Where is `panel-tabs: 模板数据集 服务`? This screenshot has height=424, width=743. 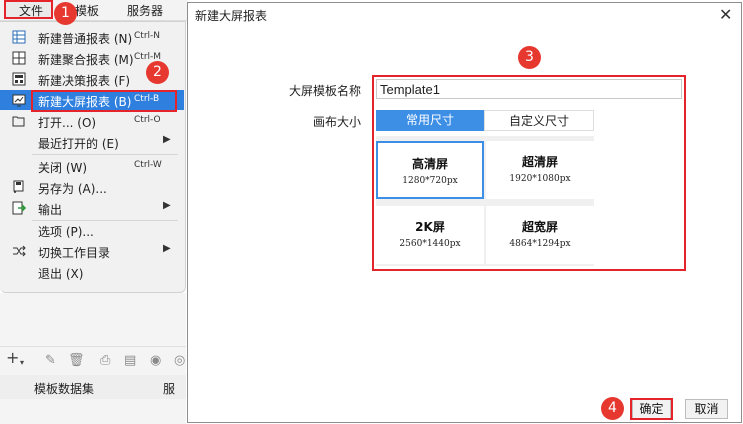
panel-tabs: 模板数据集 服务 is located at coordinates (93, 394).